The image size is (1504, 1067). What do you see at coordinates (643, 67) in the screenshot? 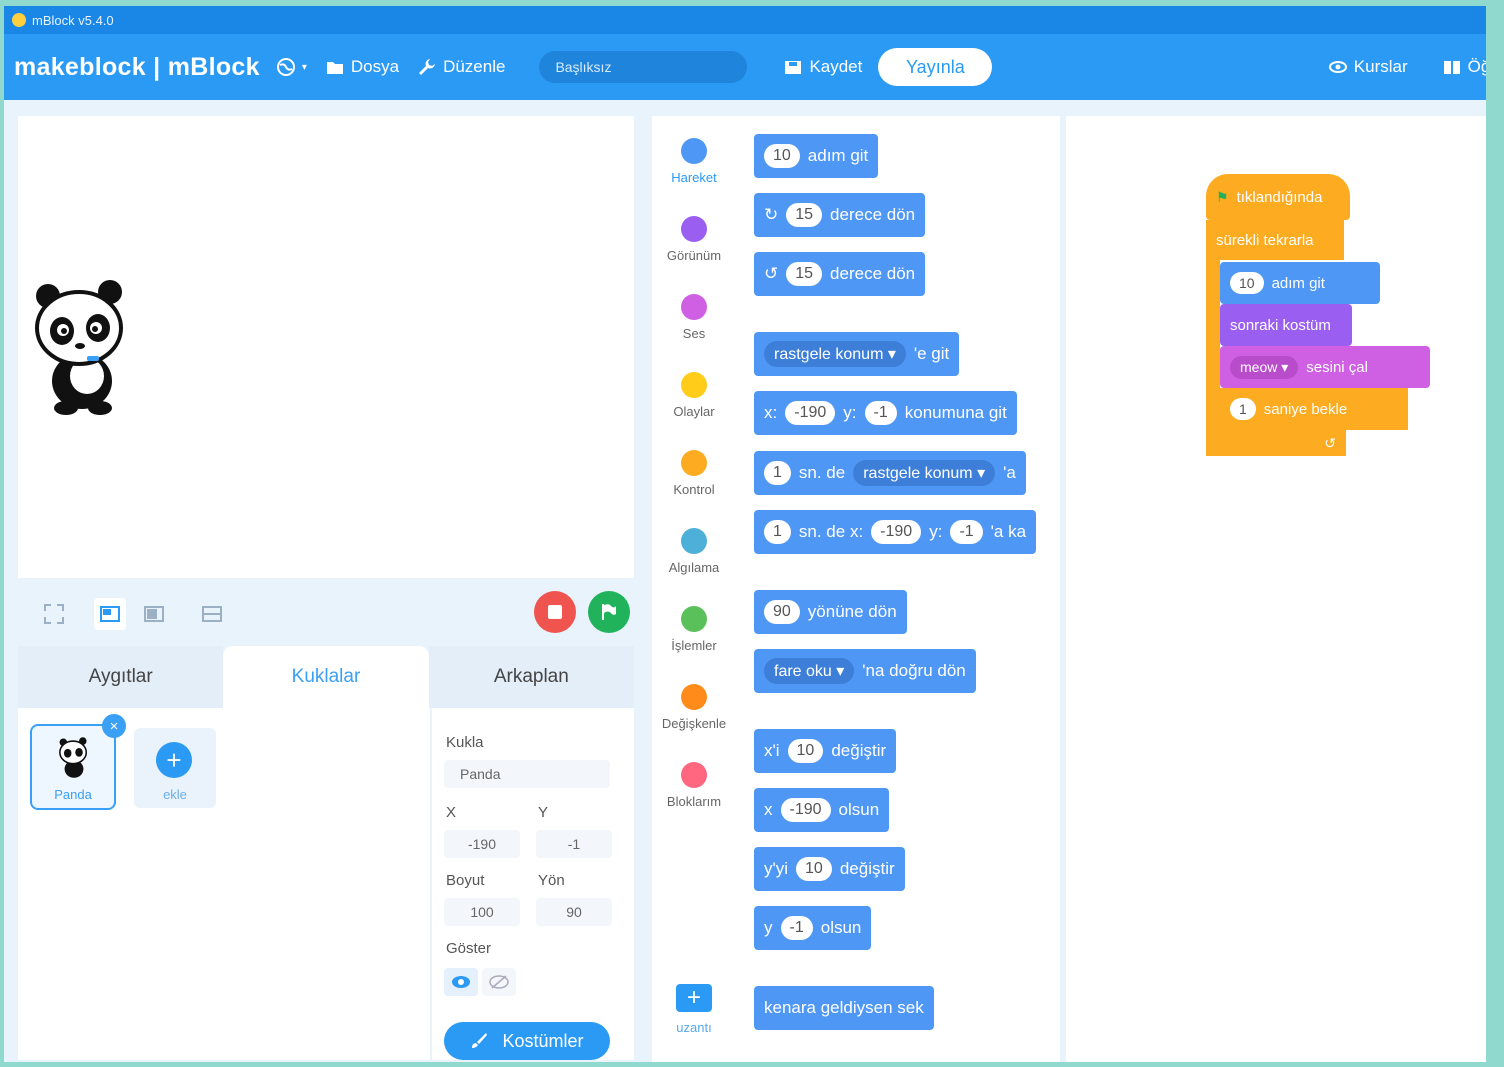
I see `project-title-input` at bounding box center [643, 67].